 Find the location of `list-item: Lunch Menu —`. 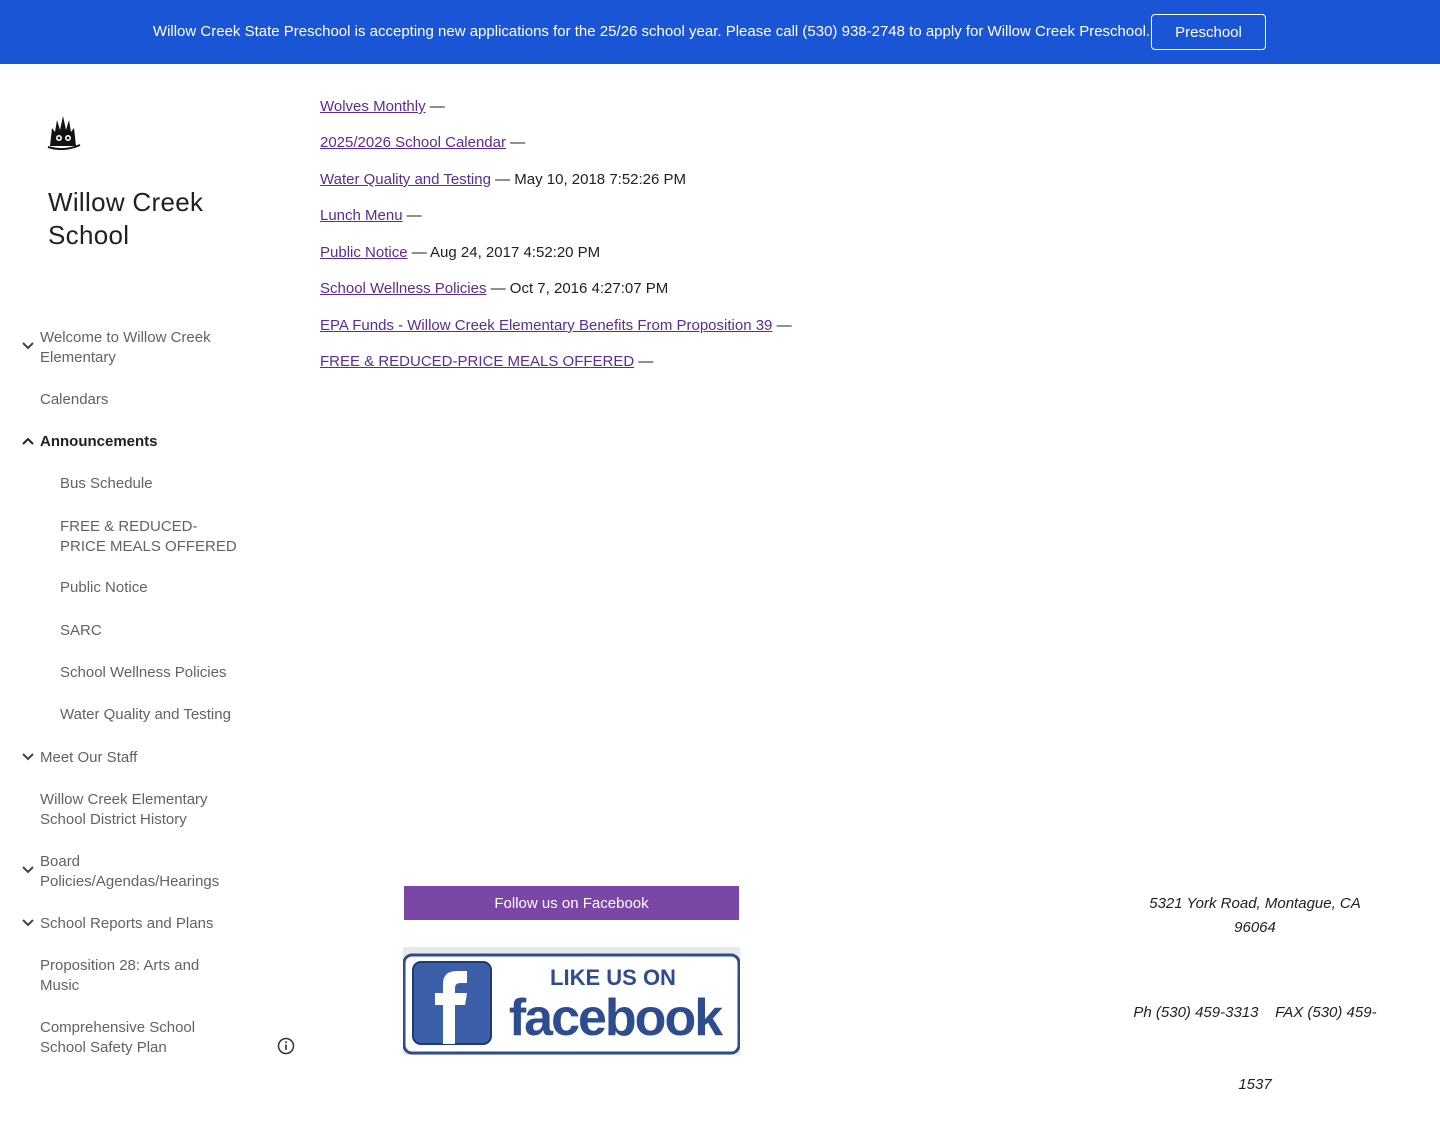

list-item: Lunch Menu — is located at coordinates (371, 215).